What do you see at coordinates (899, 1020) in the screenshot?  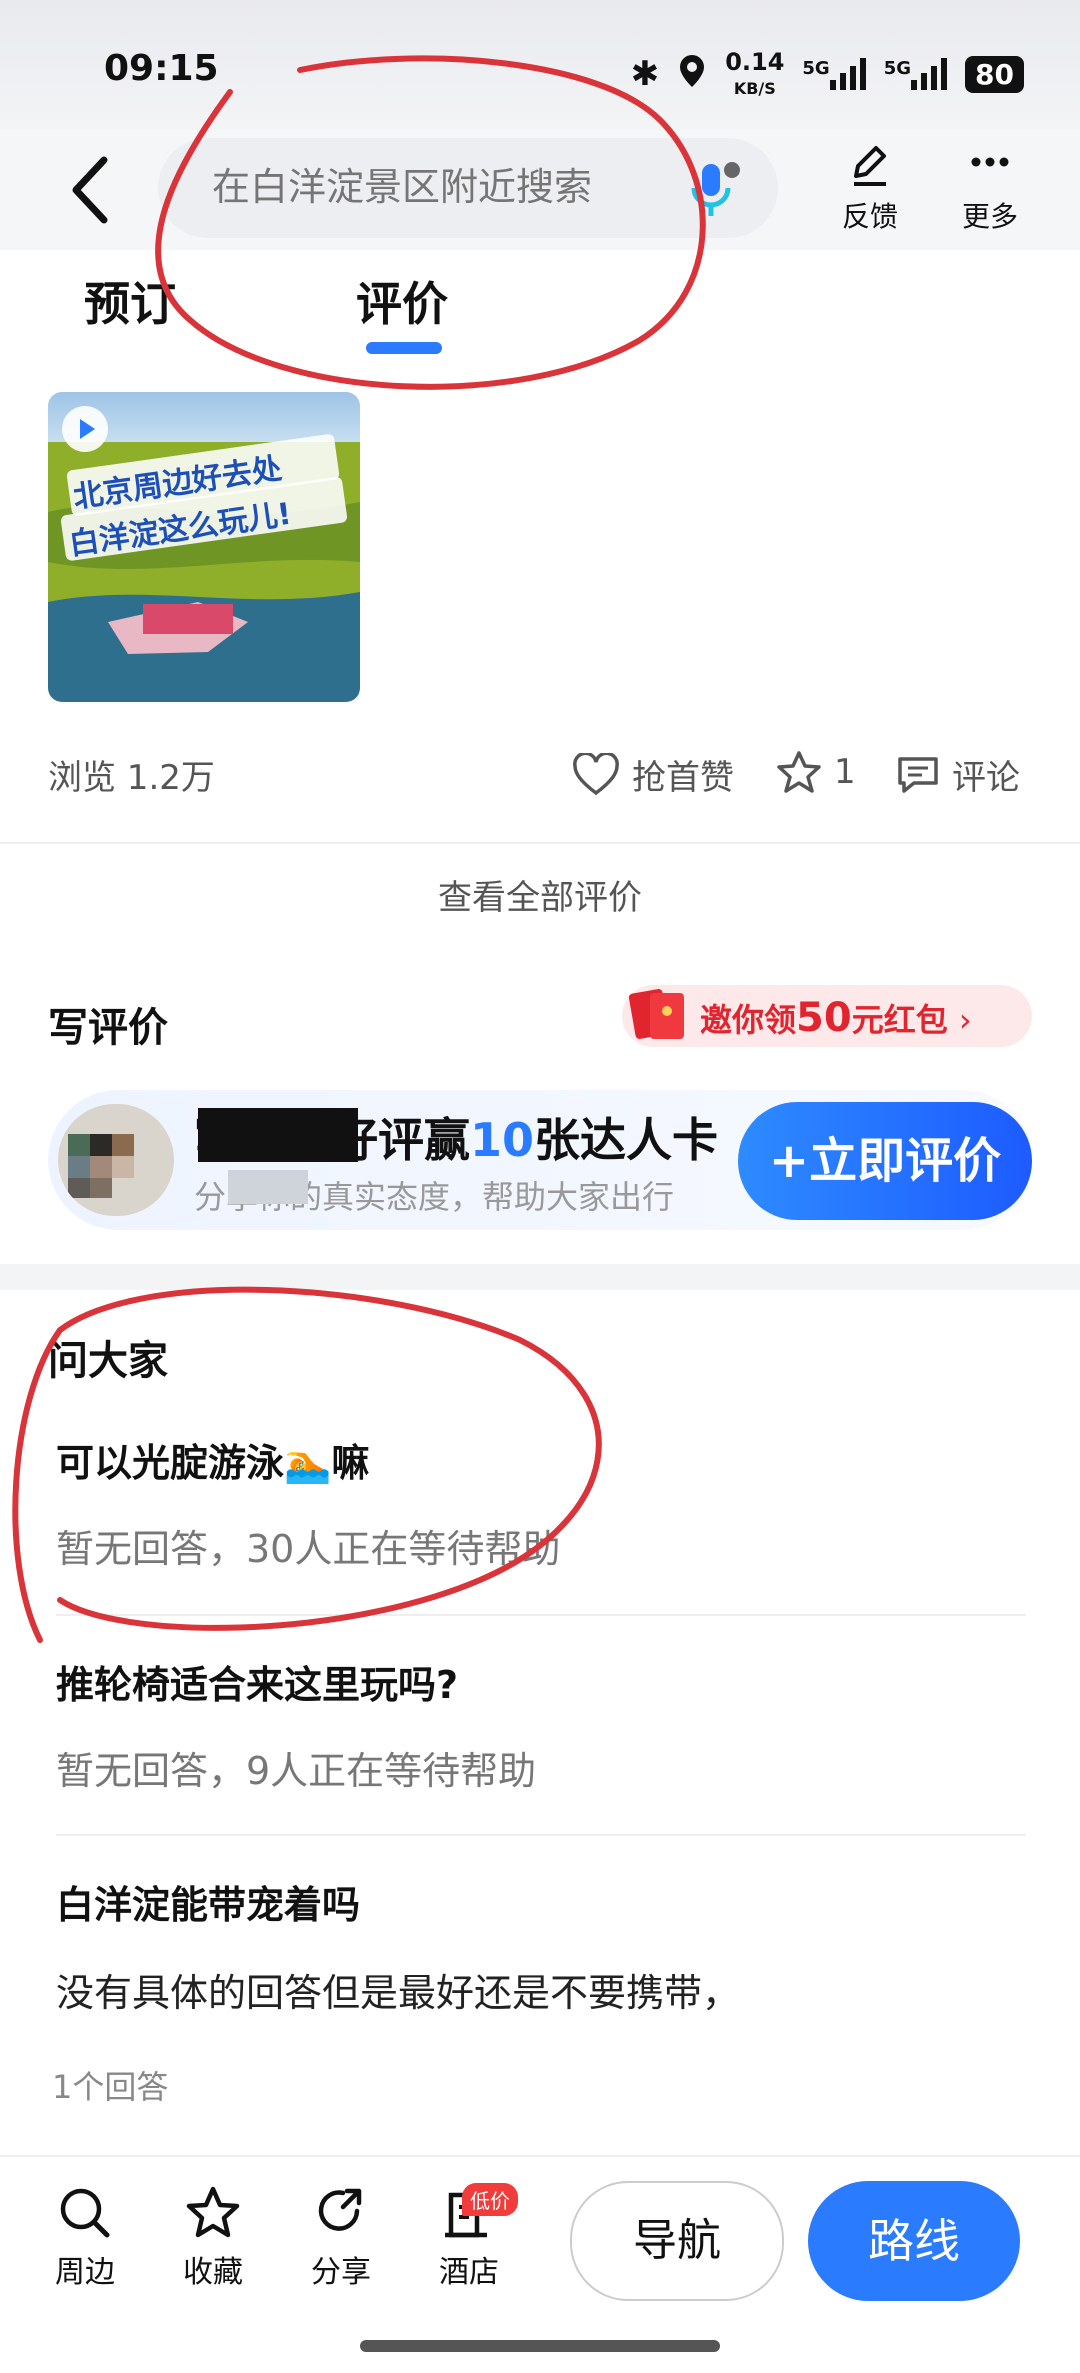 I see `red-packet-suffix: 元红包` at bounding box center [899, 1020].